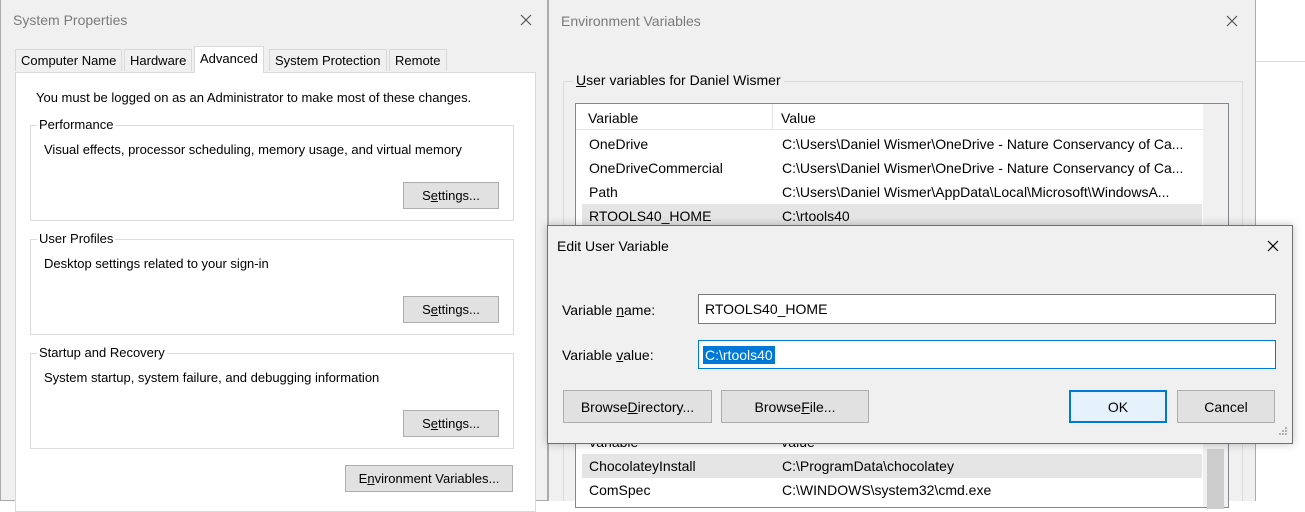 This screenshot has width=1305, height=512. What do you see at coordinates (229, 59) in the screenshot?
I see `tab-advanced: Advanced` at bounding box center [229, 59].